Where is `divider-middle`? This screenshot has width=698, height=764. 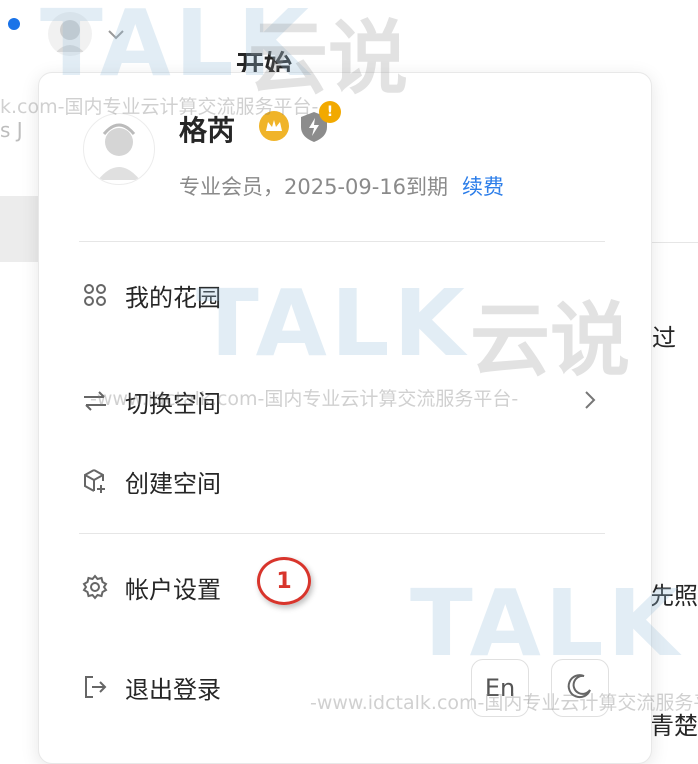 divider-middle is located at coordinates (342, 533).